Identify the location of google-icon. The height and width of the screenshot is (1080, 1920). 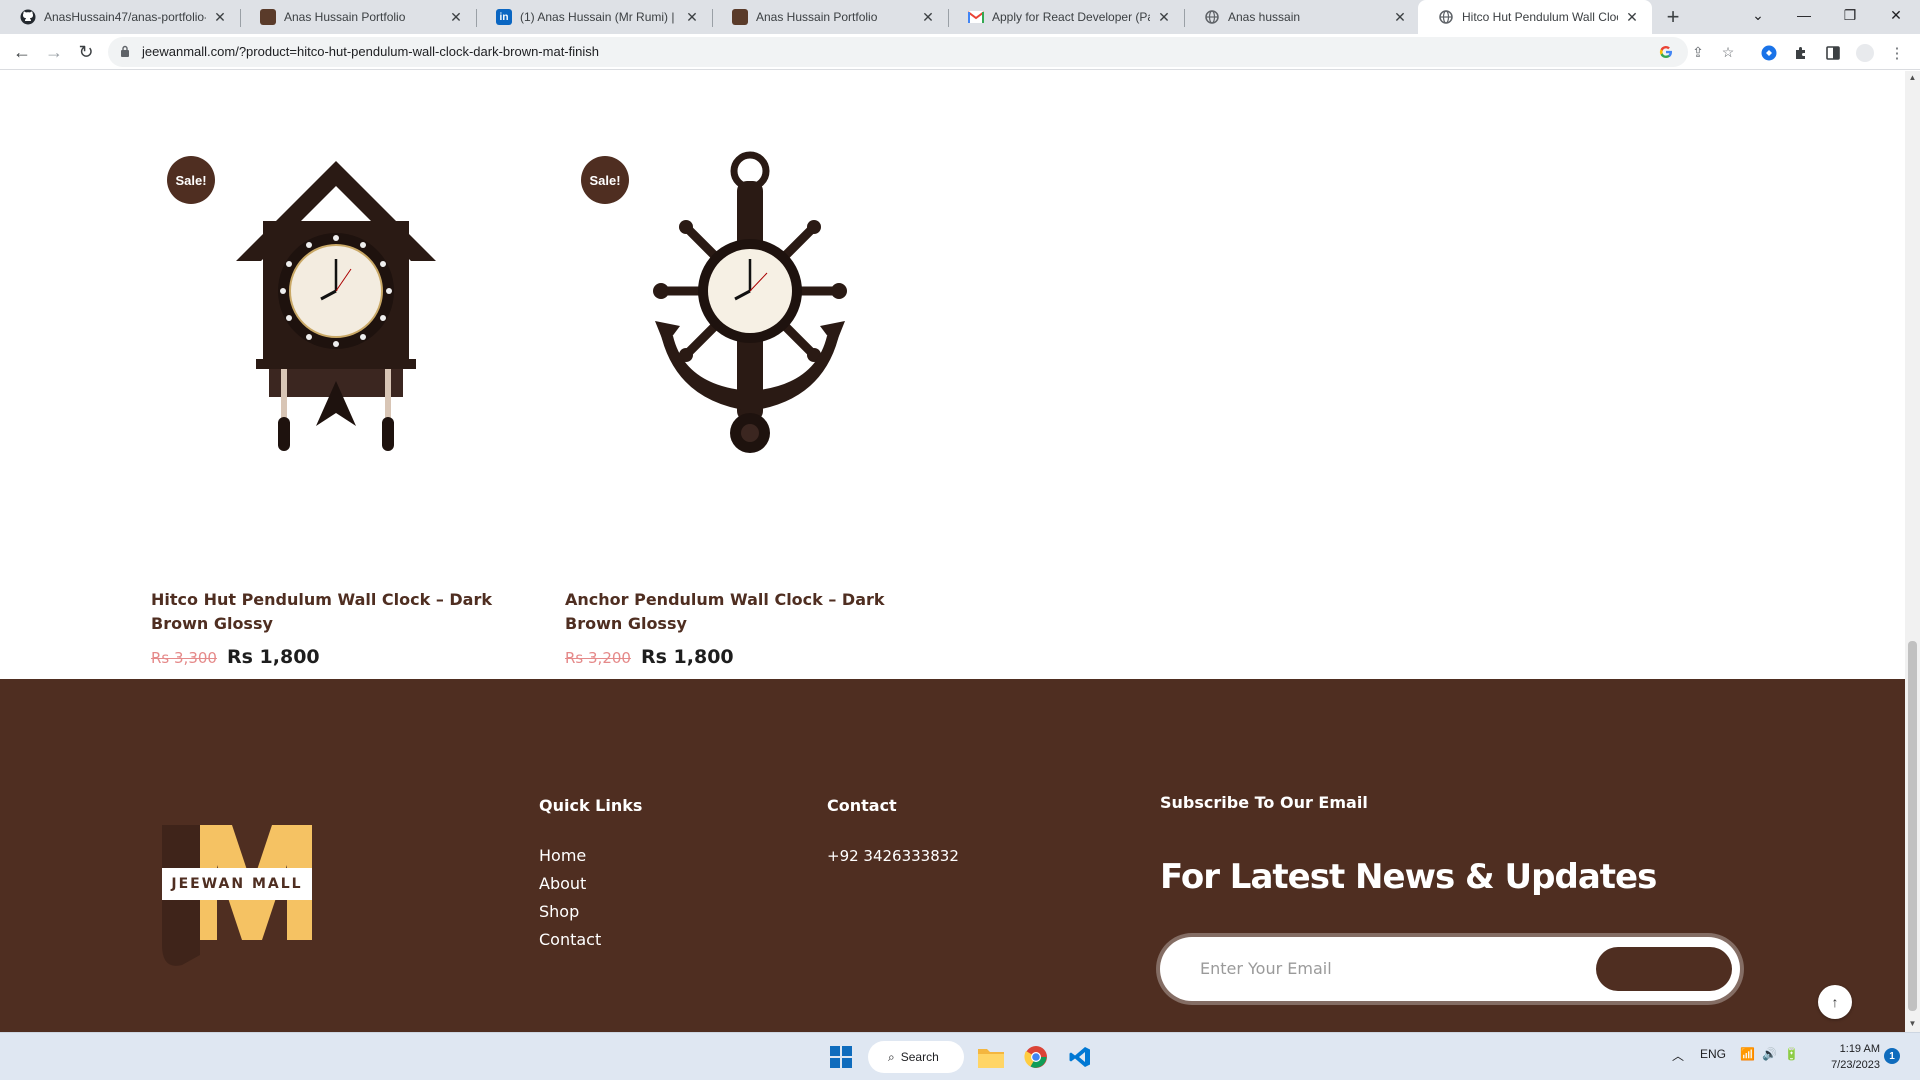
(1666, 52).